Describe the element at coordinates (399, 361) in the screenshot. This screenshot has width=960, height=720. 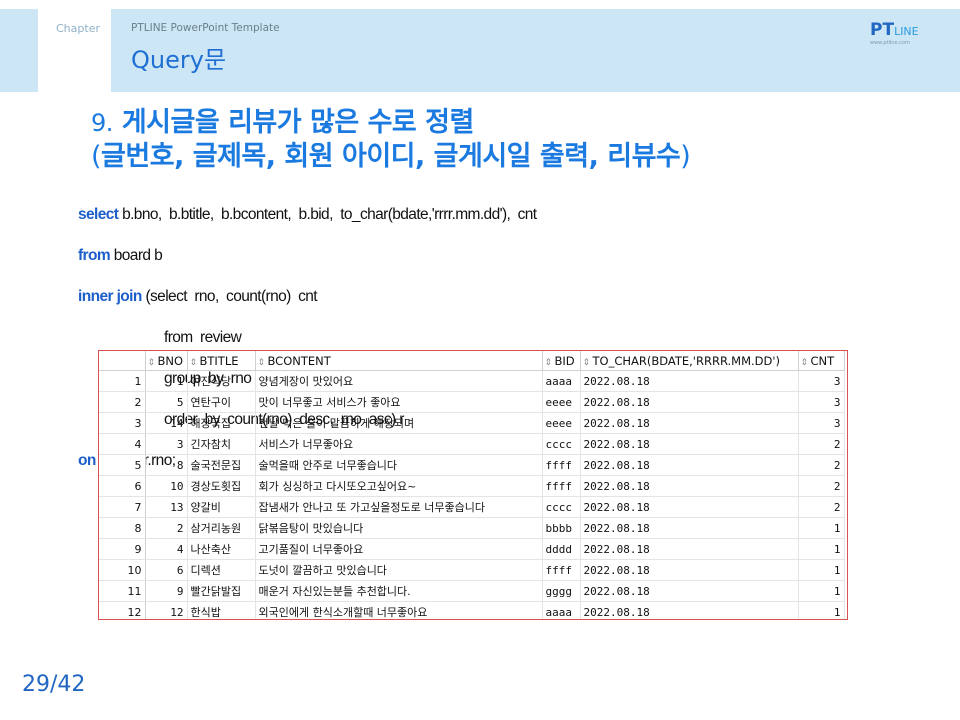
I see `column-header-bcontent: ⇕ BCONTENT` at that location.